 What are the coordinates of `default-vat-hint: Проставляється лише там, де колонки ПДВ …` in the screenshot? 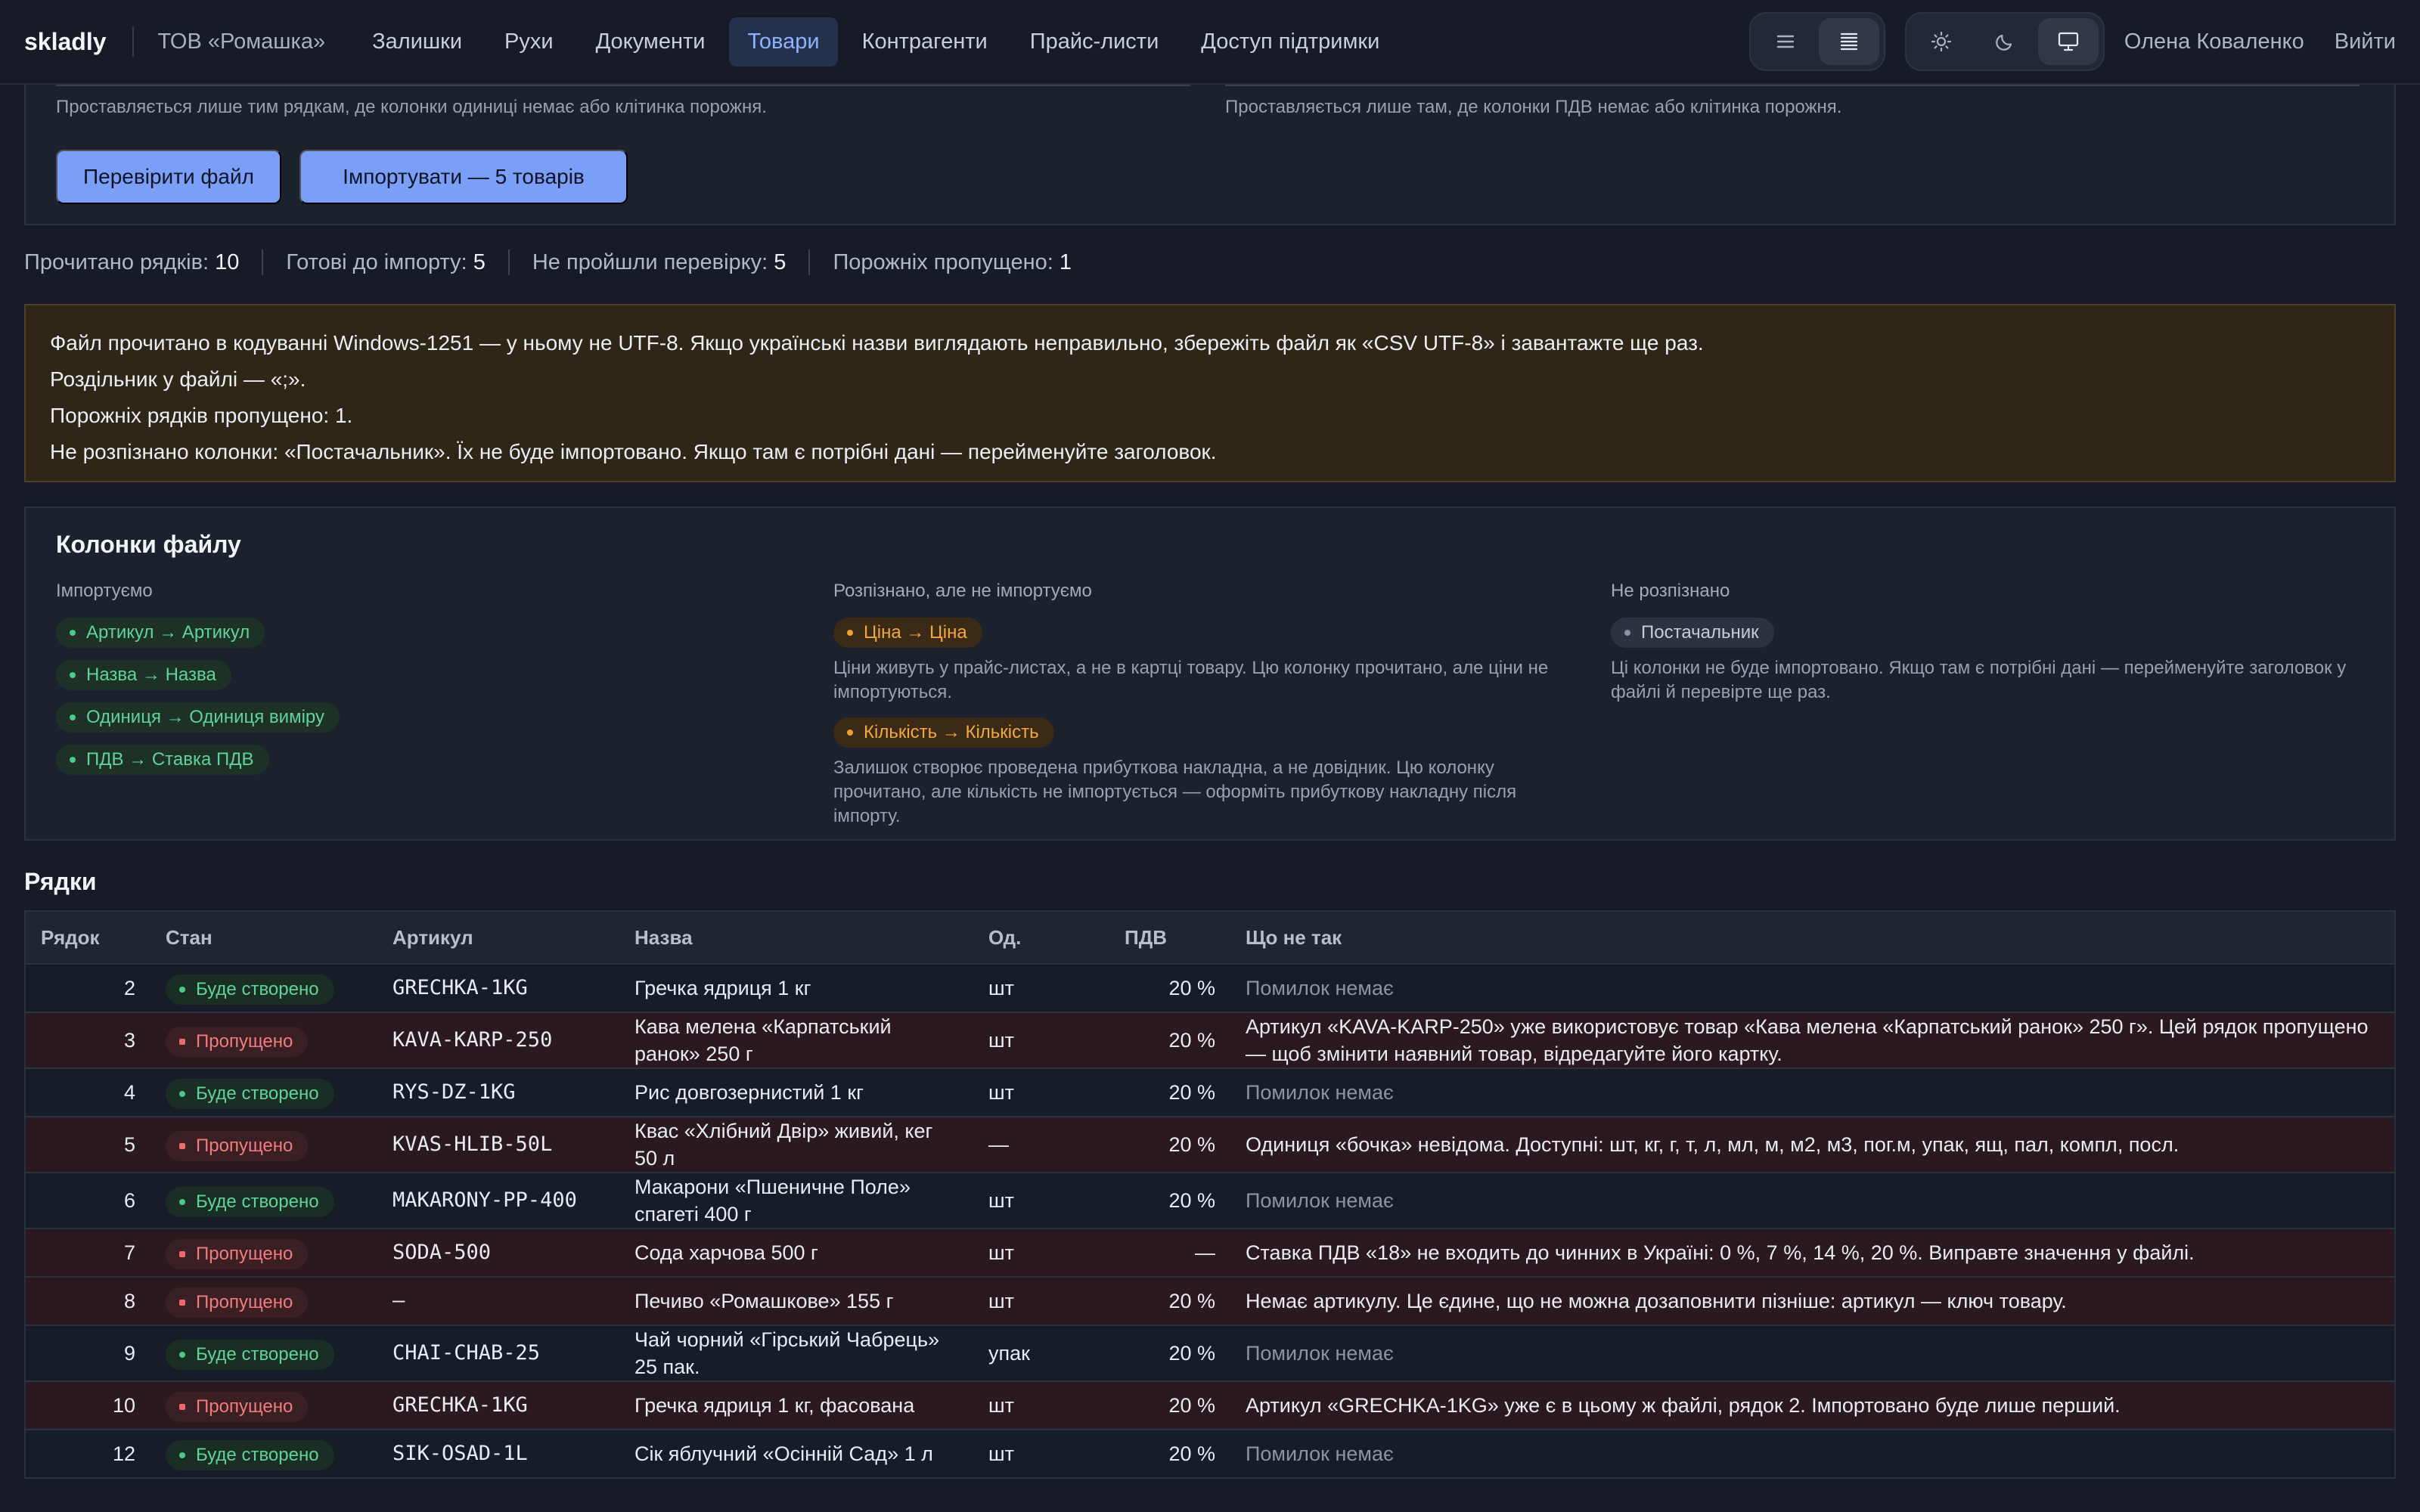 It's located at (1533, 107).